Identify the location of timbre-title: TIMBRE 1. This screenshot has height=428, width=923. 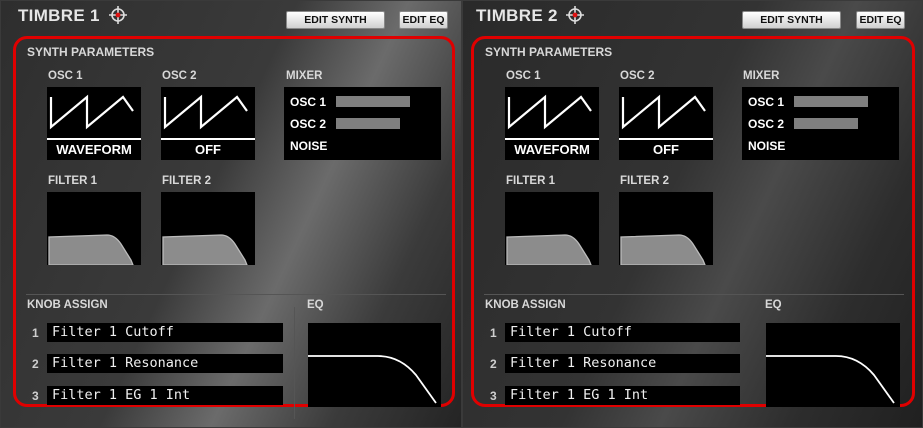
(59, 15).